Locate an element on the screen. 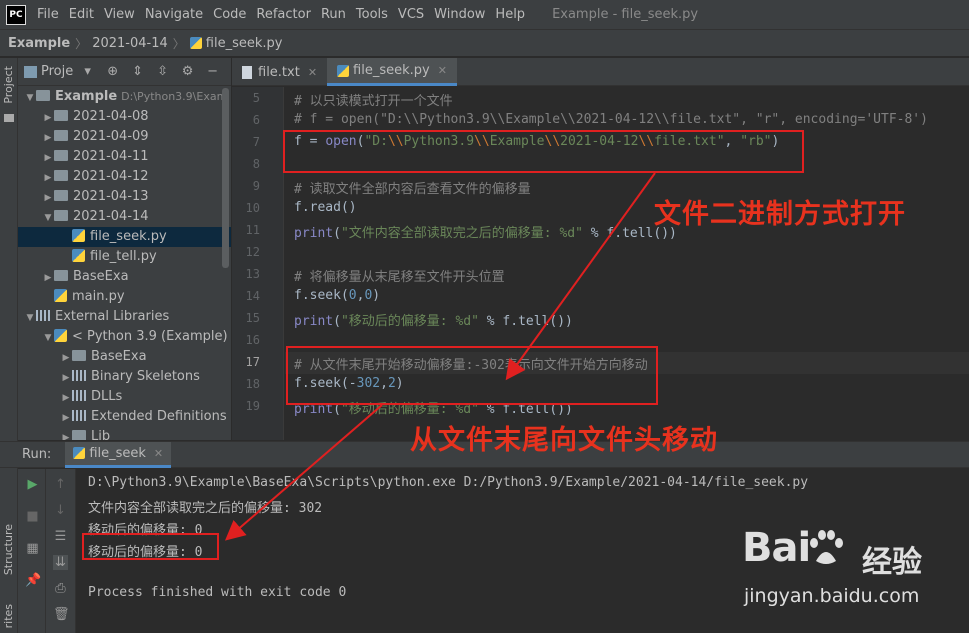 The width and height of the screenshot is (969, 633). run-icon: ▶ is located at coordinates (32, 484).